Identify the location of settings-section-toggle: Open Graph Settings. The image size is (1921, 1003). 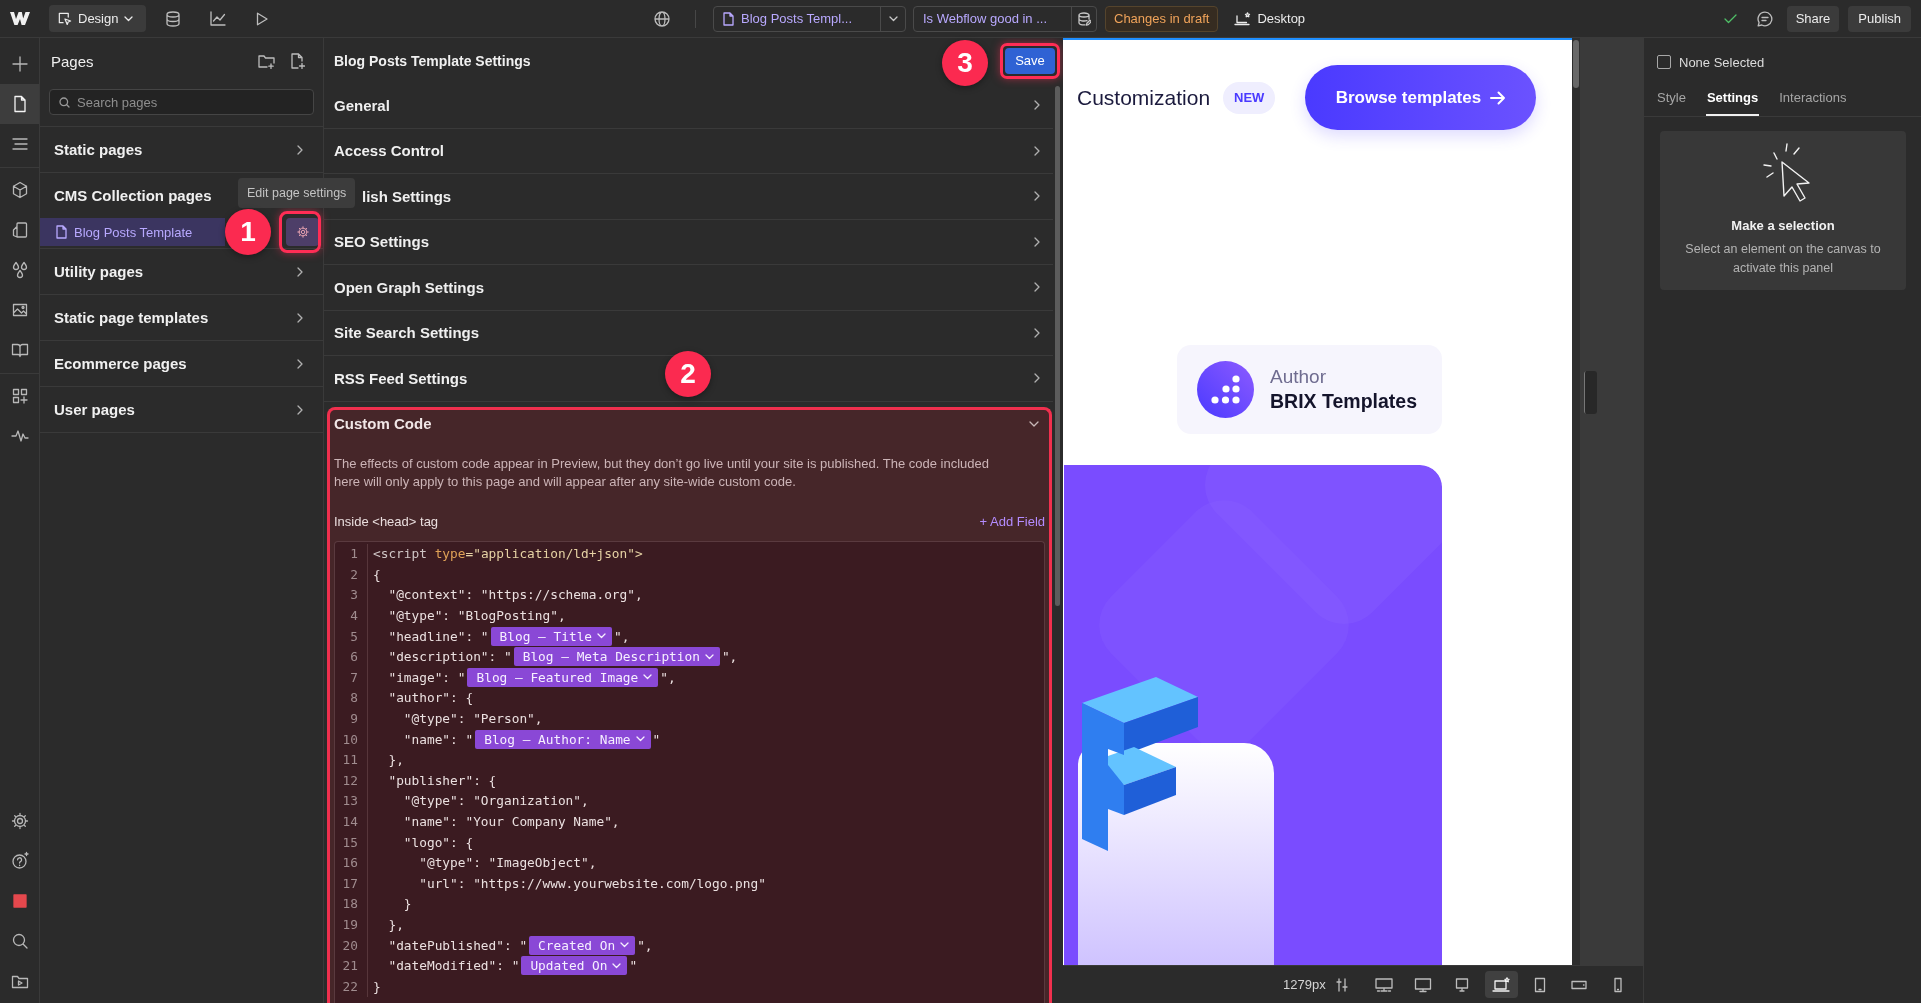
(688, 288).